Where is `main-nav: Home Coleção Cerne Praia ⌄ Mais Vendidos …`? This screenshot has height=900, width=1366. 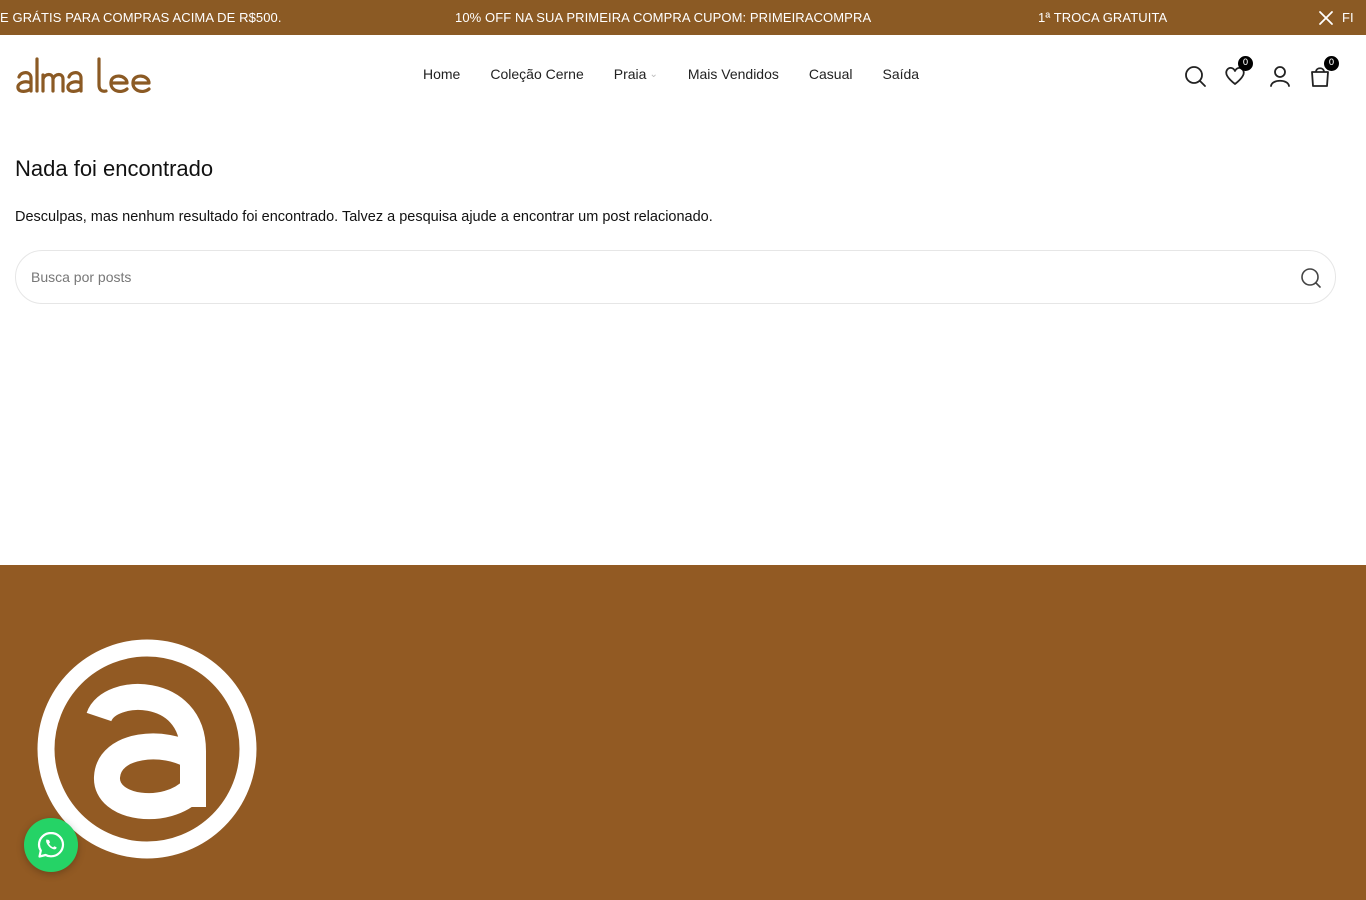 main-nav: Home Coleção Cerne Praia ⌄ Mais Vendidos … is located at coordinates (686, 74).